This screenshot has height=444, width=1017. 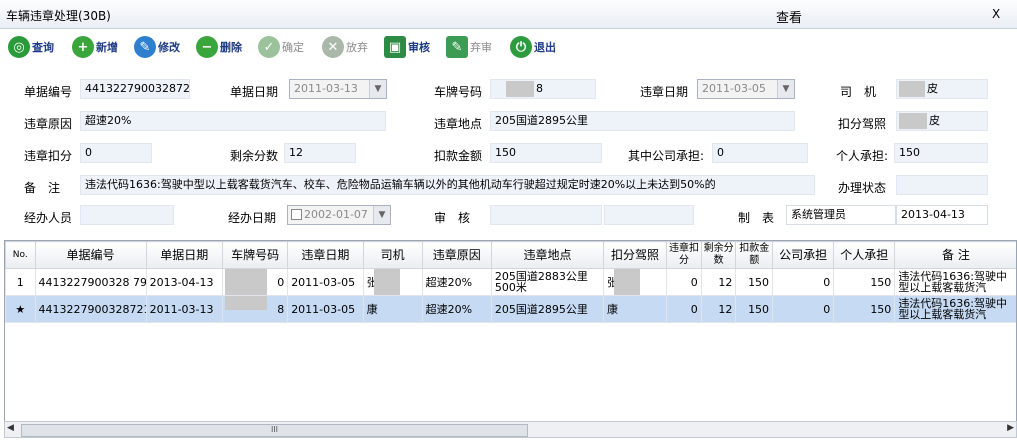 What do you see at coordinates (684, 282) in the screenshot?
I see `cell-points: 0` at bounding box center [684, 282].